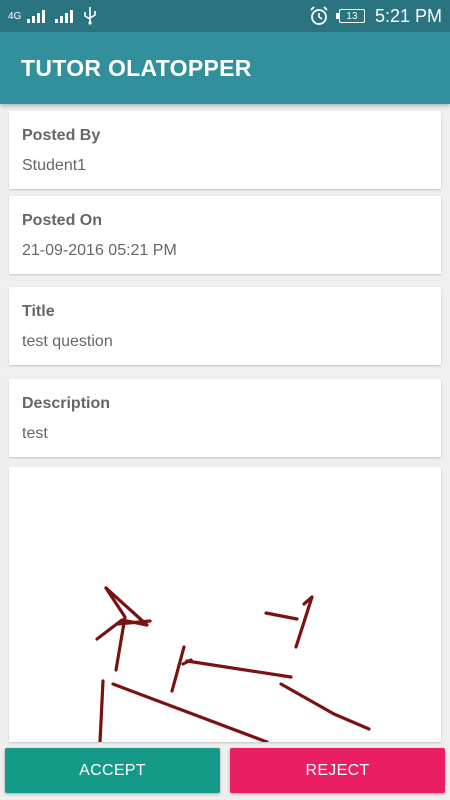 The image size is (450, 800). I want to click on posted-on-card: Posted On 21-09-2016 05:21 PM, so click(225, 235).